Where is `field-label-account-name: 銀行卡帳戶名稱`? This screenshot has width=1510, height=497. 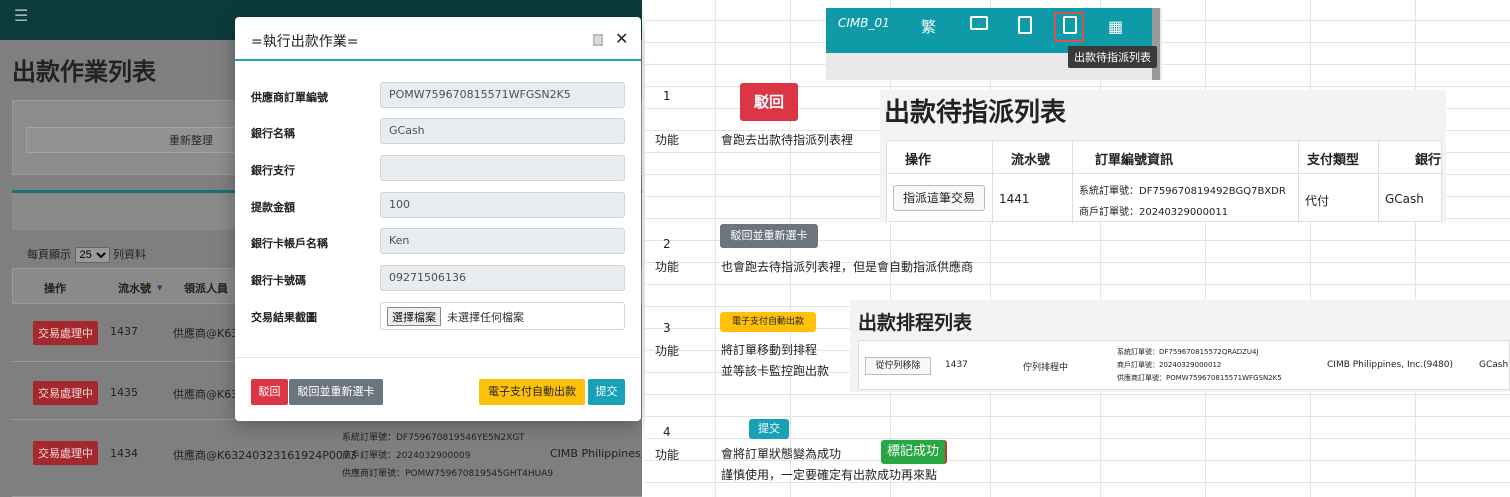
field-label-account-name: 銀行卡帳戶名稱 is located at coordinates (289, 243).